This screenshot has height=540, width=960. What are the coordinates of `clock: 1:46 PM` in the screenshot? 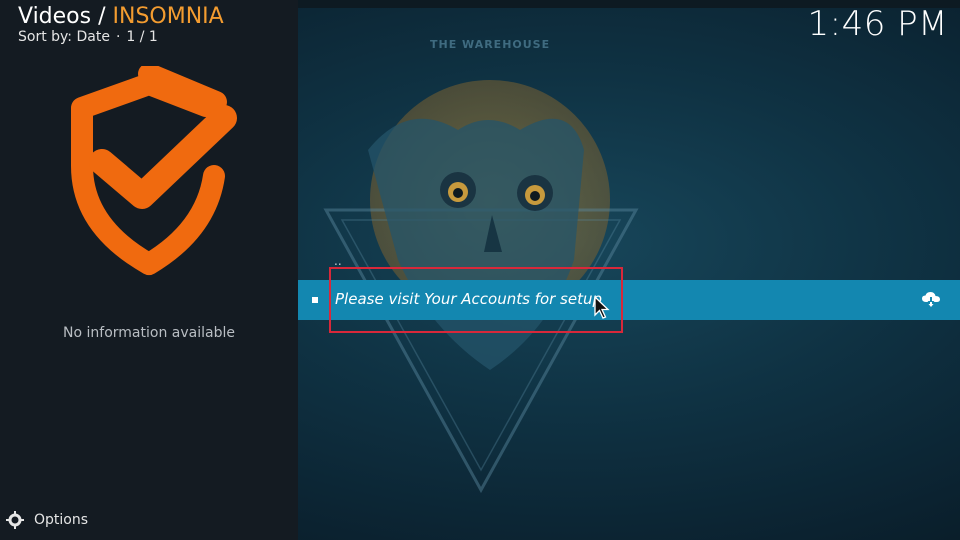 It's located at (877, 24).